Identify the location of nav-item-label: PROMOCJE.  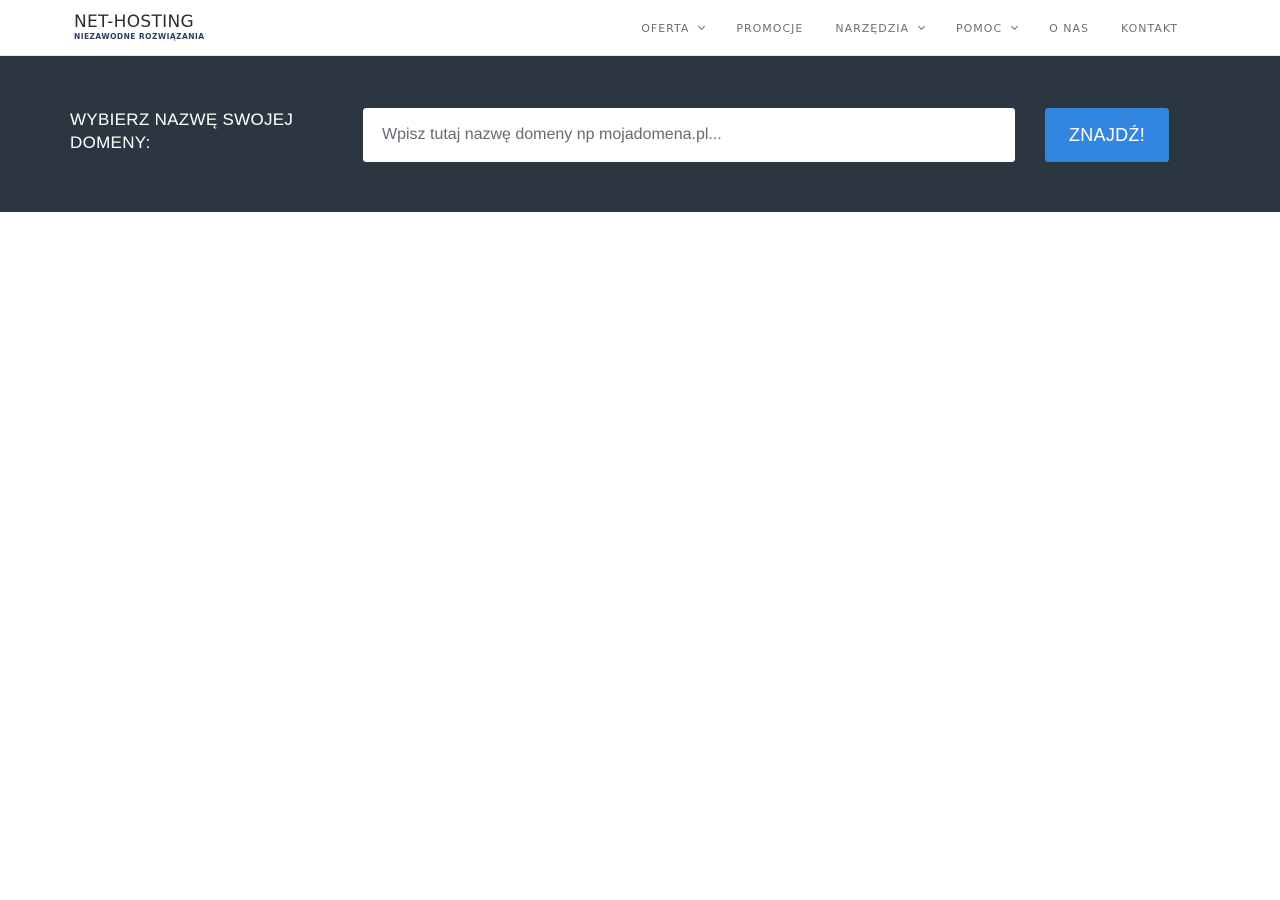
(770, 28).